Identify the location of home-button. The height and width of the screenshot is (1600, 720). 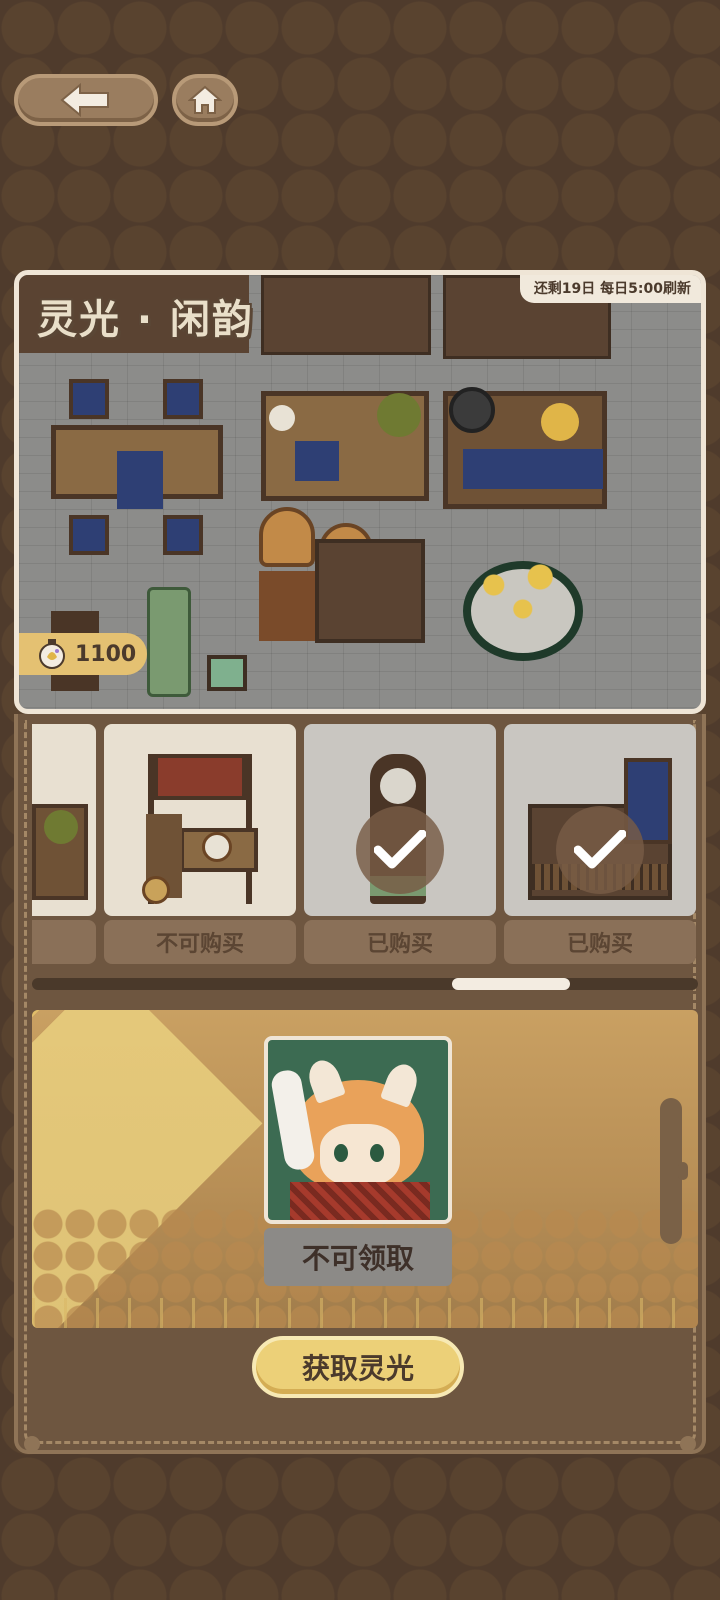
(205, 100).